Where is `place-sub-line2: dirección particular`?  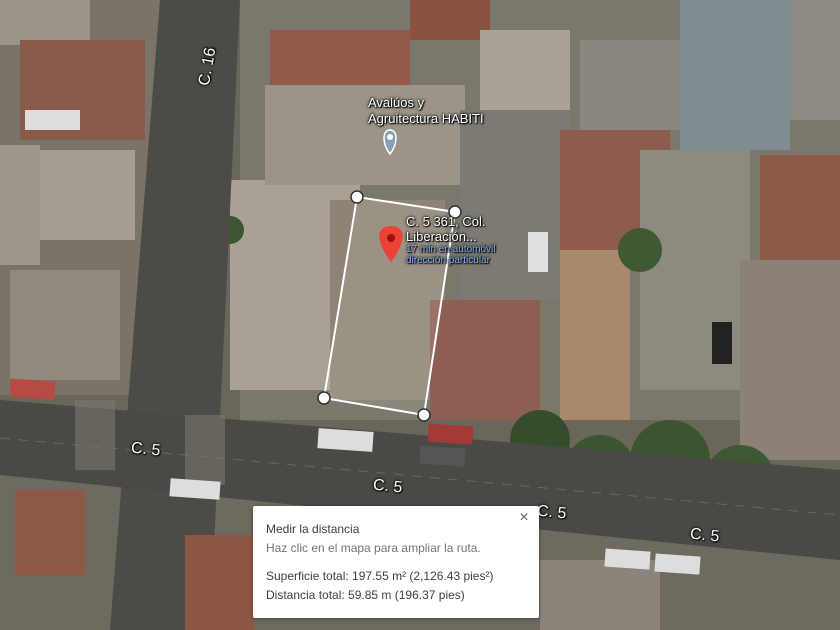 place-sub-line2: dirección particular is located at coordinates (448, 260).